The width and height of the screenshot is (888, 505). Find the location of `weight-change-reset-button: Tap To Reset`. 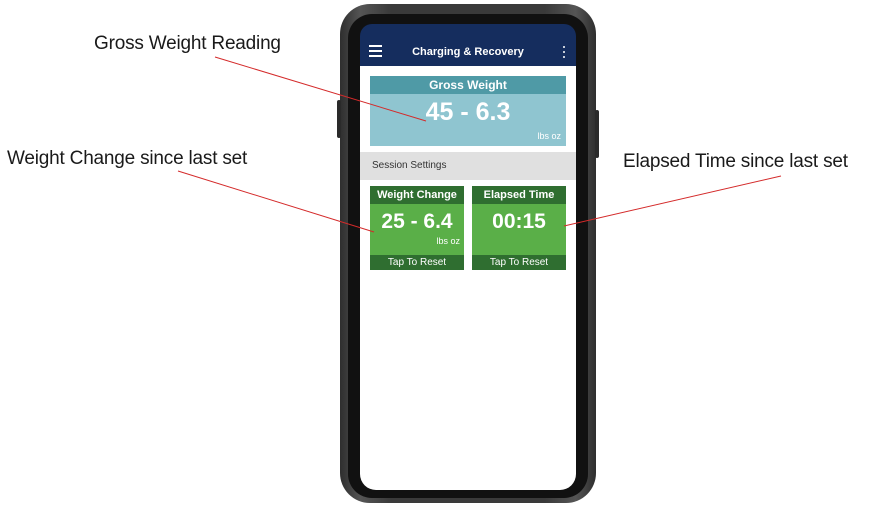

weight-change-reset-button: Tap To Reset is located at coordinates (417, 262).